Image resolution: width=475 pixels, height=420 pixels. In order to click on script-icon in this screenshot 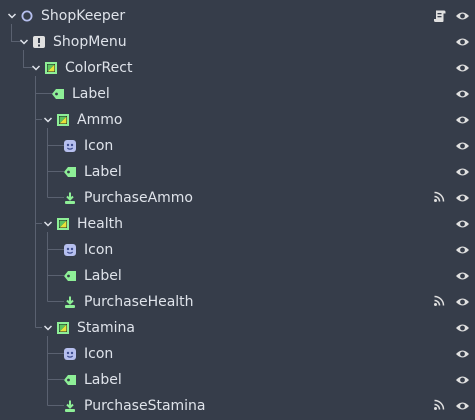, I will do `click(439, 16)`.